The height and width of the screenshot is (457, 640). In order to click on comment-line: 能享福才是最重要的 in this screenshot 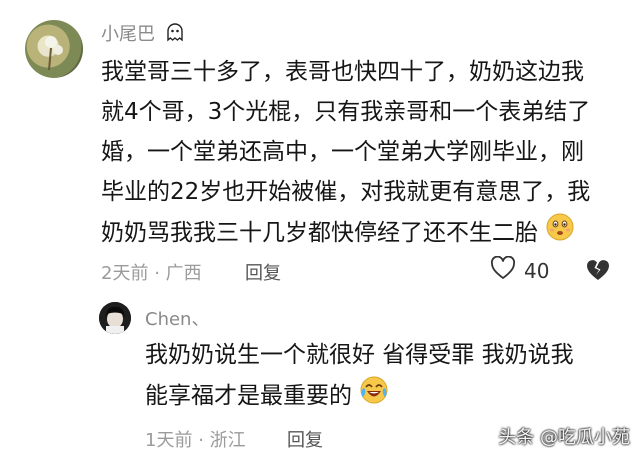, I will do `click(385, 396)`.